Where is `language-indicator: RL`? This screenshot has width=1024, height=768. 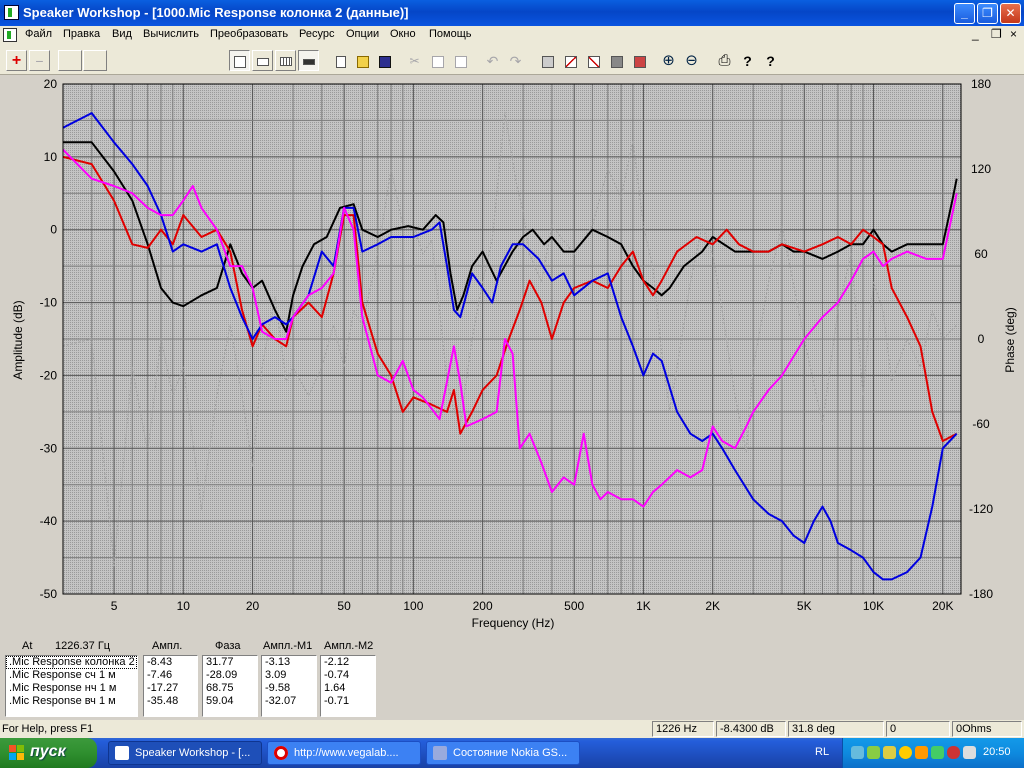
language-indicator: RL is located at coordinates (822, 752).